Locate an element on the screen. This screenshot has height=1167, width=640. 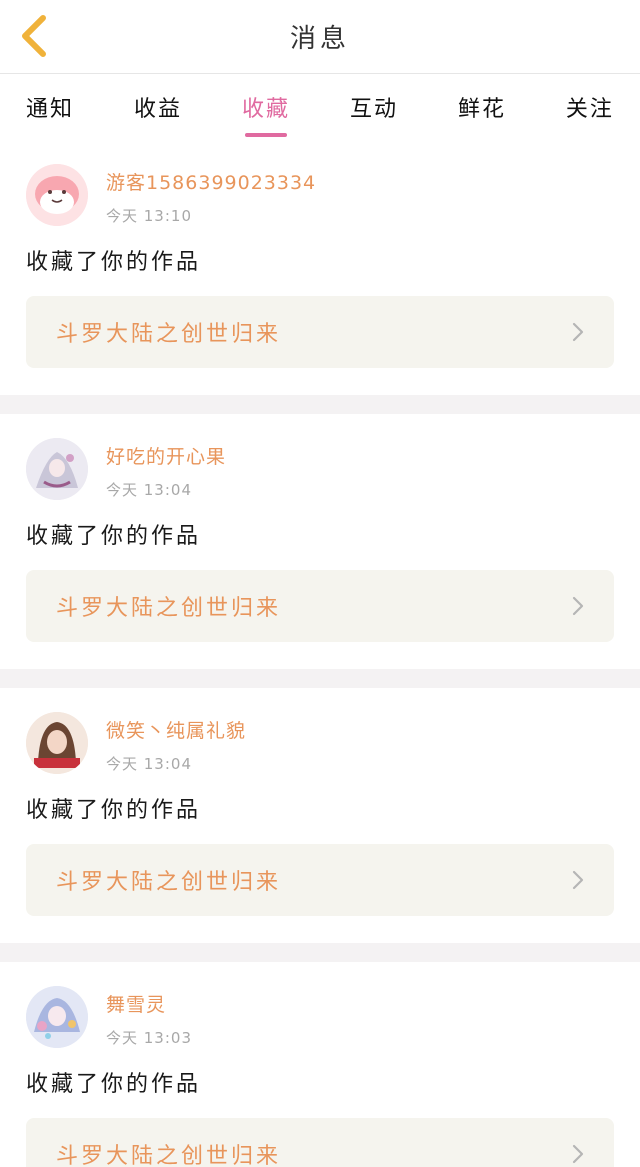
tab-earnings: 收益 is located at coordinates (158, 107).